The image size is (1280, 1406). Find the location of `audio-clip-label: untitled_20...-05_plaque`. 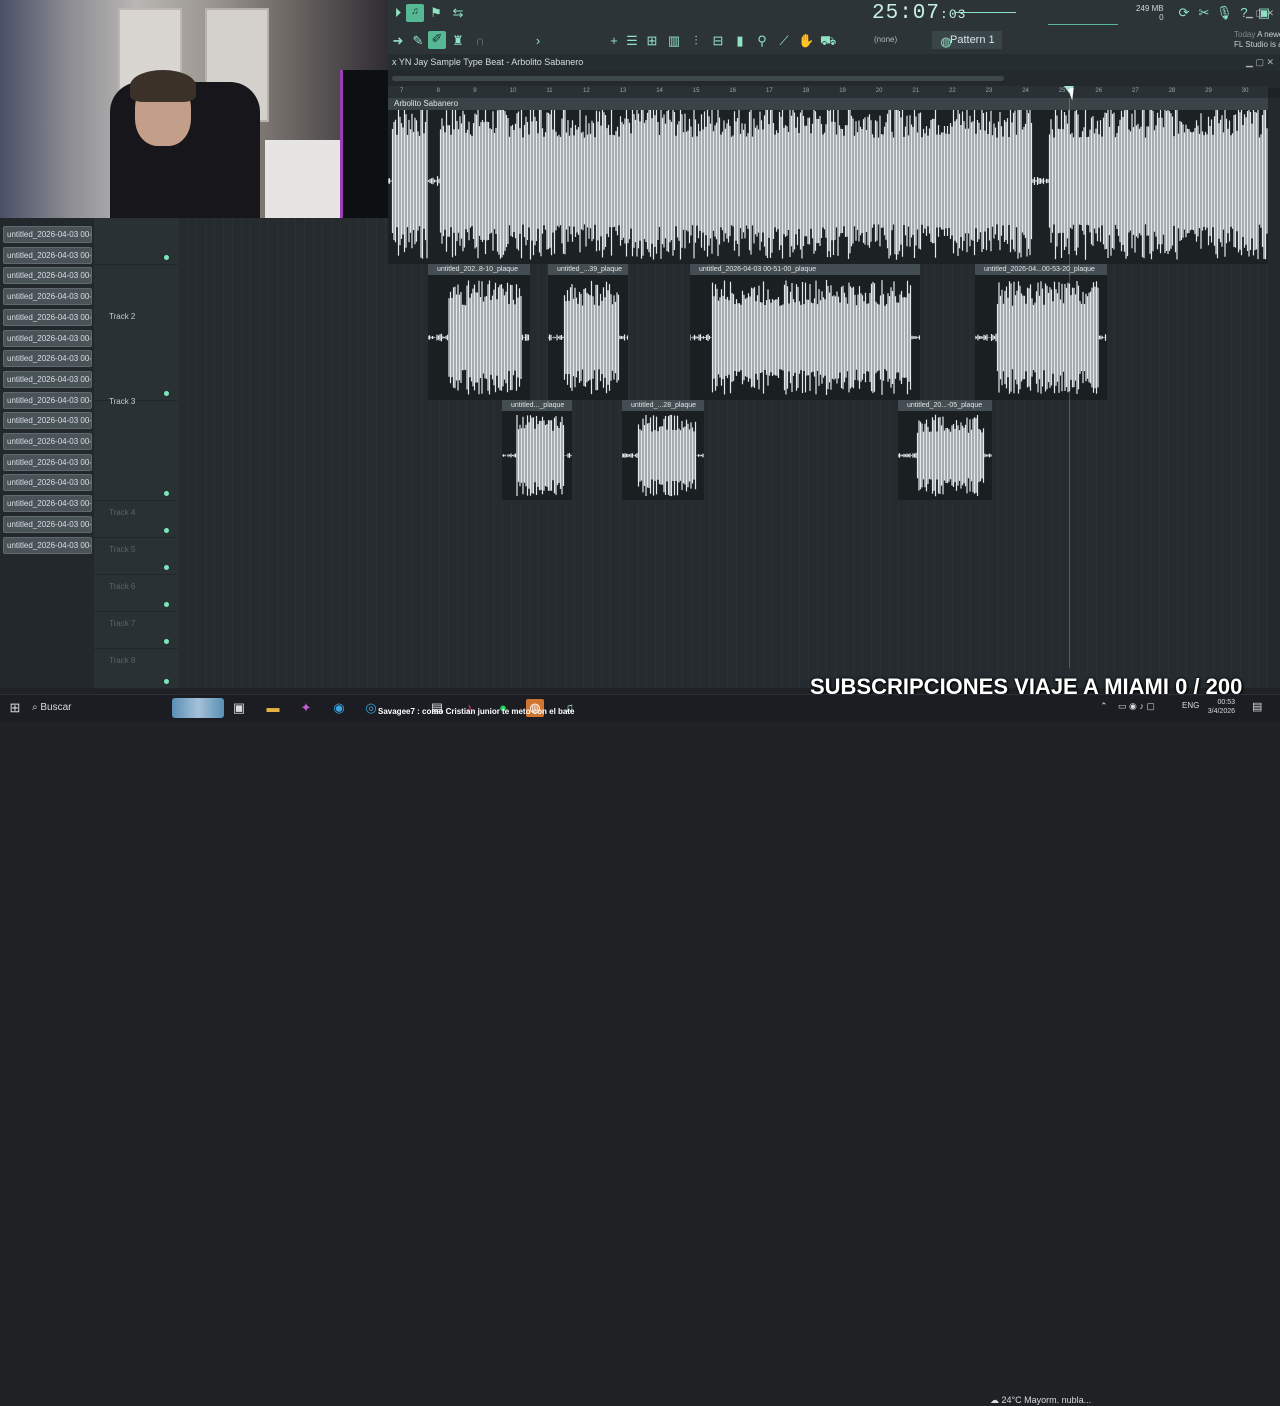

audio-clip-label: untitled_20...-05_plaque is located at coordinates (945, 405).